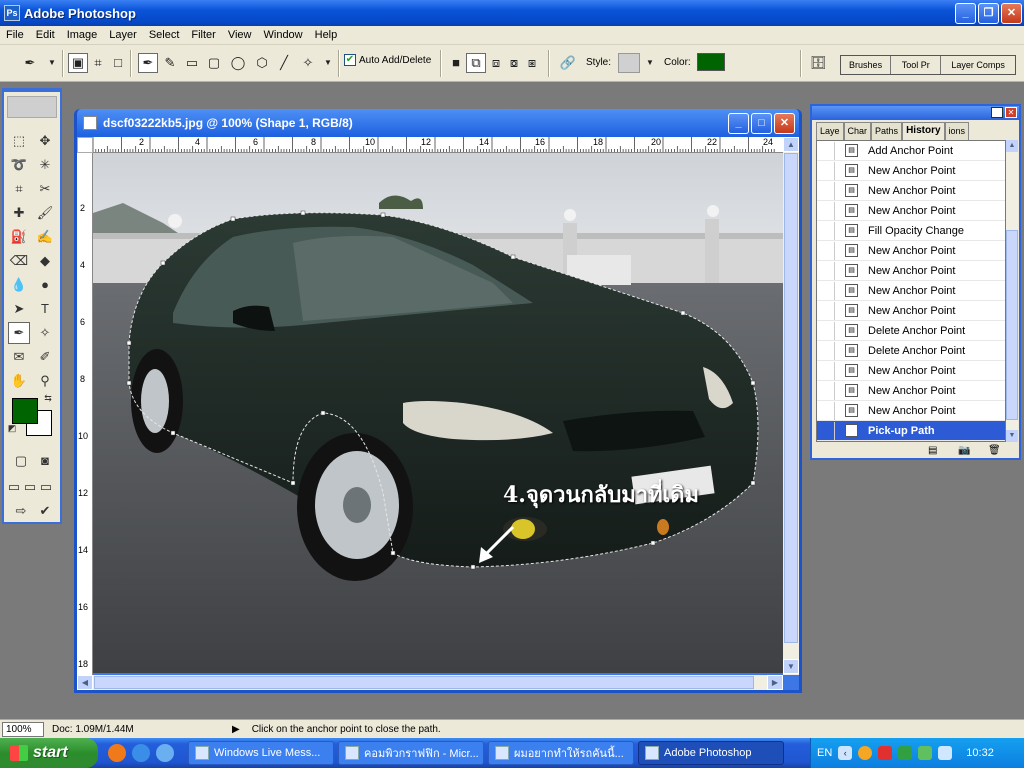  I want to click on intersect-shape-icon: ⧇, so click(514, 63).